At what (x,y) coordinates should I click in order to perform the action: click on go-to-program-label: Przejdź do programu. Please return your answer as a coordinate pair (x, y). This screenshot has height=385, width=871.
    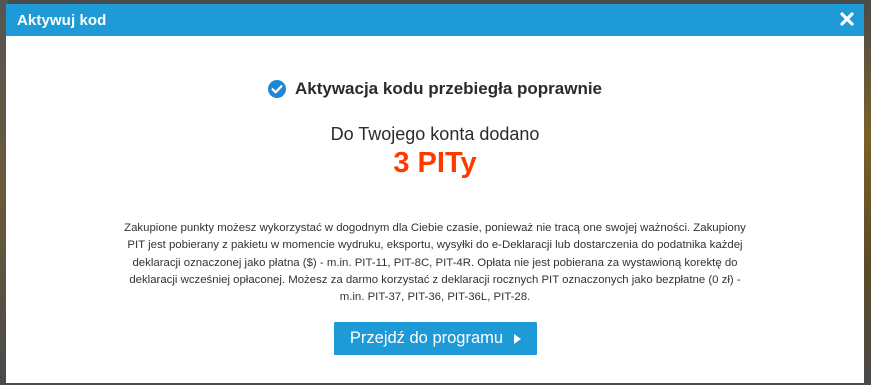
    Looking at the image, I should click on (426, 338).